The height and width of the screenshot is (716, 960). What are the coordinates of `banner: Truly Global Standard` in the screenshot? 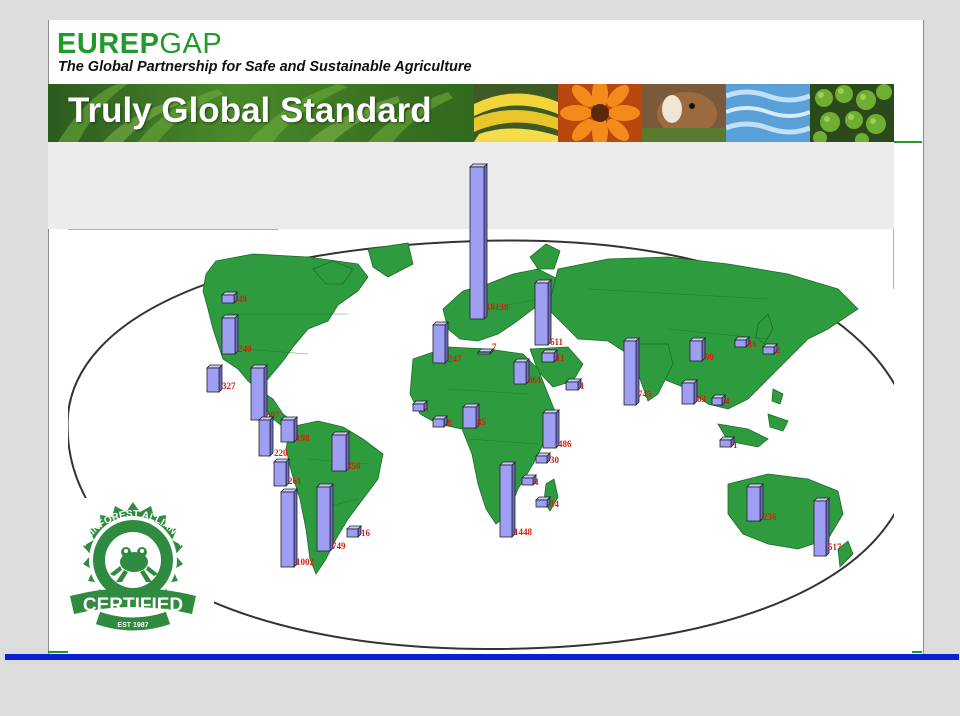 It's located at (471, 113).